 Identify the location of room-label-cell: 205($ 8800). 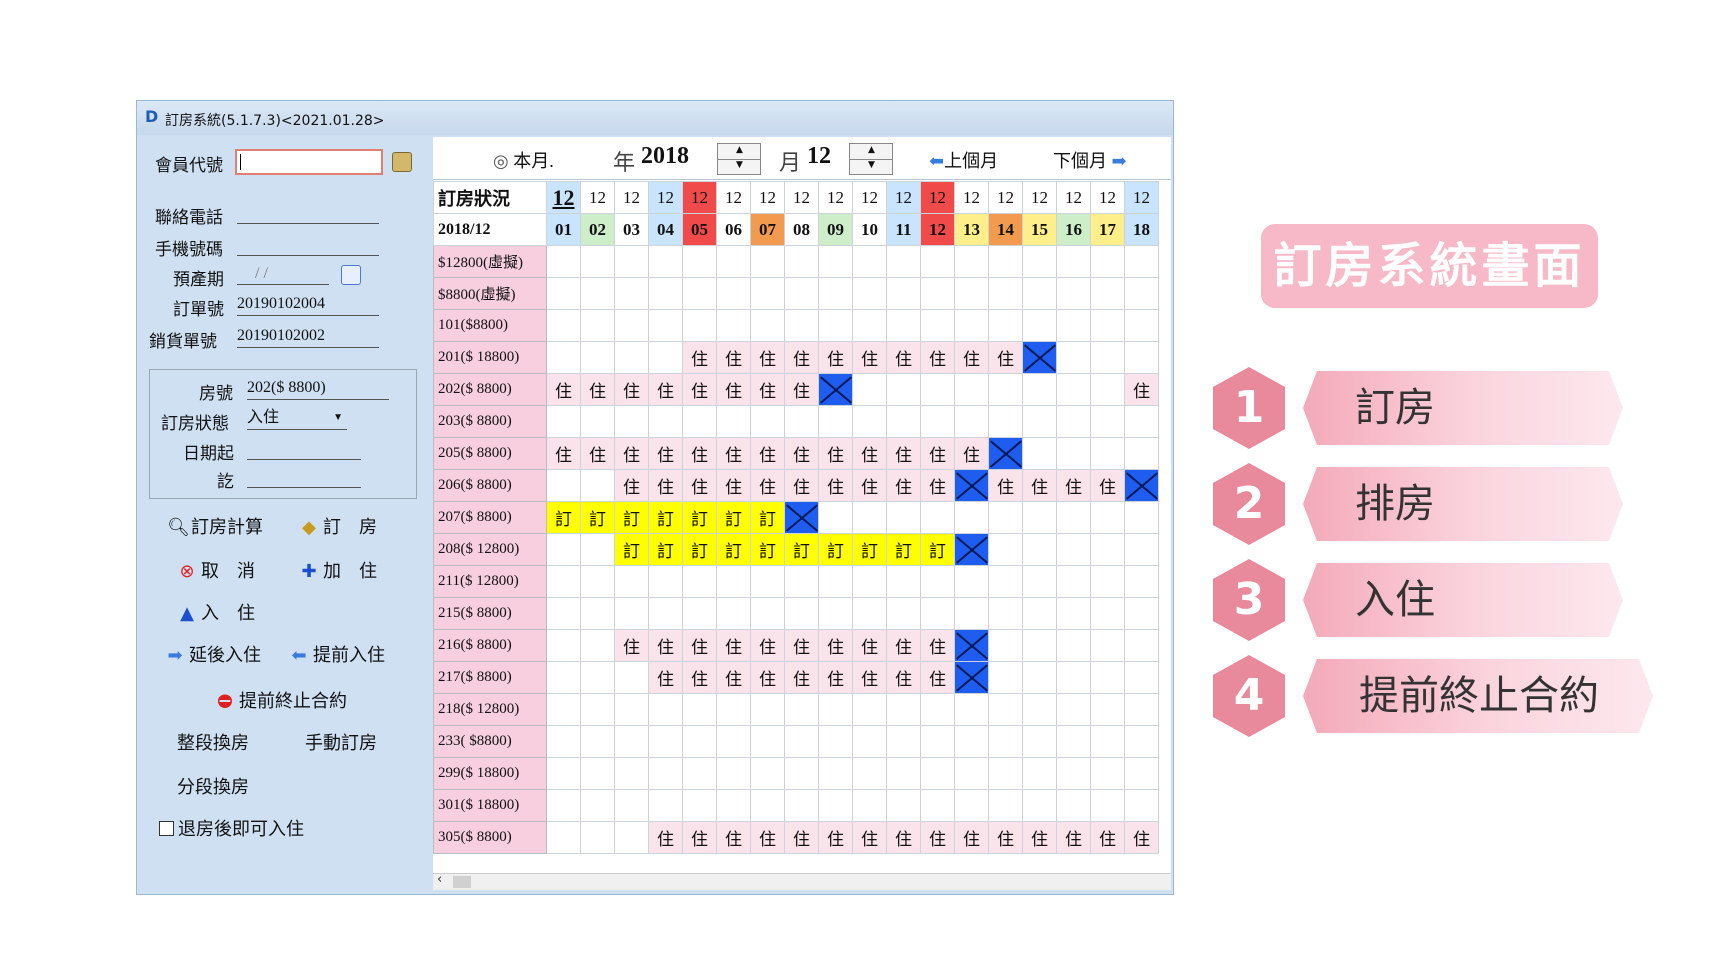
(490, 453).